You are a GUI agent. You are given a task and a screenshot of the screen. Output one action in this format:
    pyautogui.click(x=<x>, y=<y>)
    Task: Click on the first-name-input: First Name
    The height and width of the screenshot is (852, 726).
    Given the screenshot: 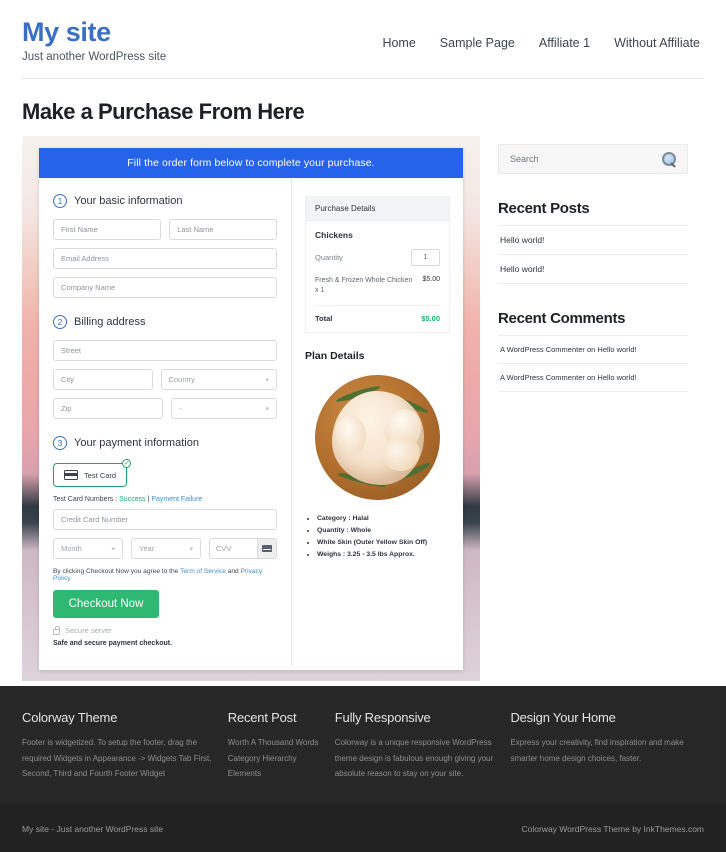 What is the action you would take?
    pyautogui.click(x=107, y=229)
    